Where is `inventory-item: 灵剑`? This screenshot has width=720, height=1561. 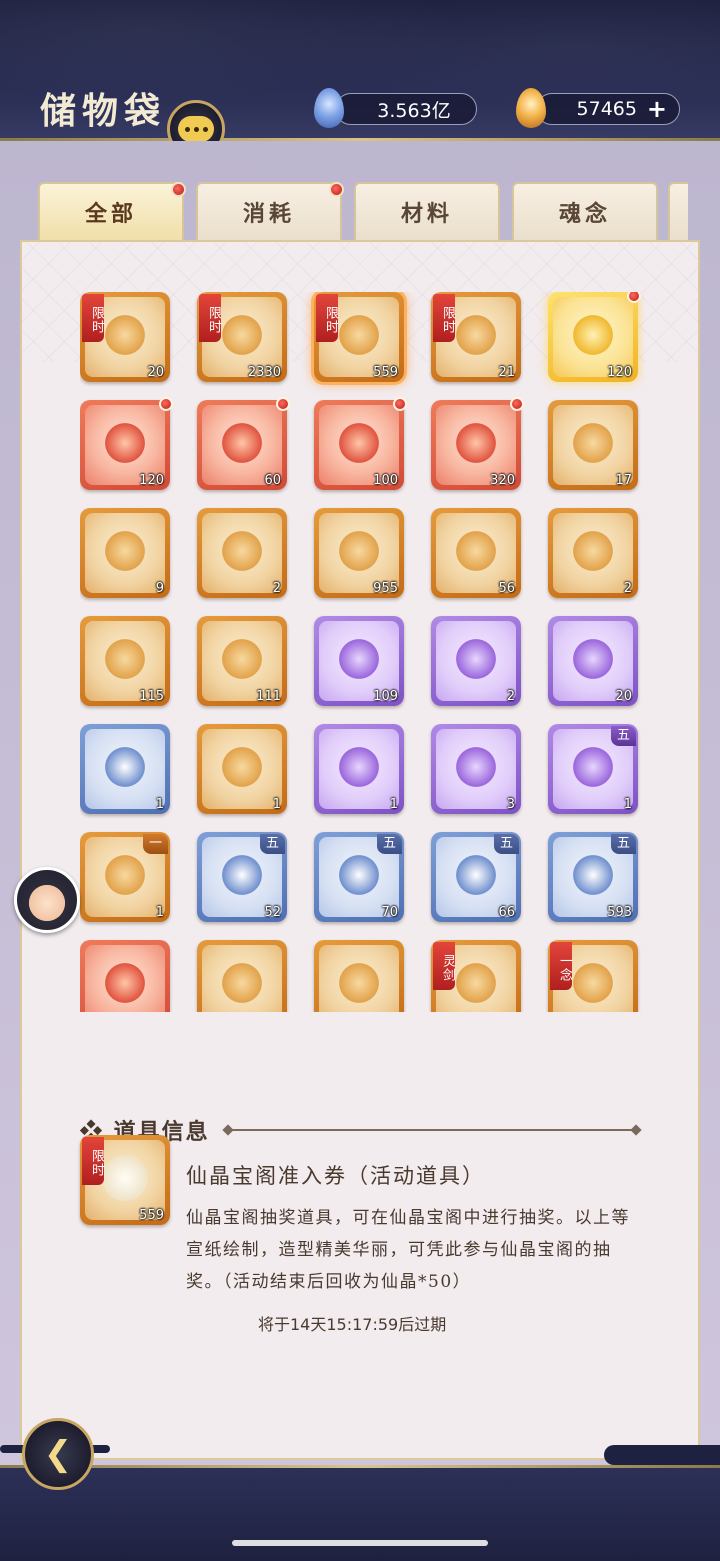 inventory-item: 灵剑 is located at coordinates (476, 976).